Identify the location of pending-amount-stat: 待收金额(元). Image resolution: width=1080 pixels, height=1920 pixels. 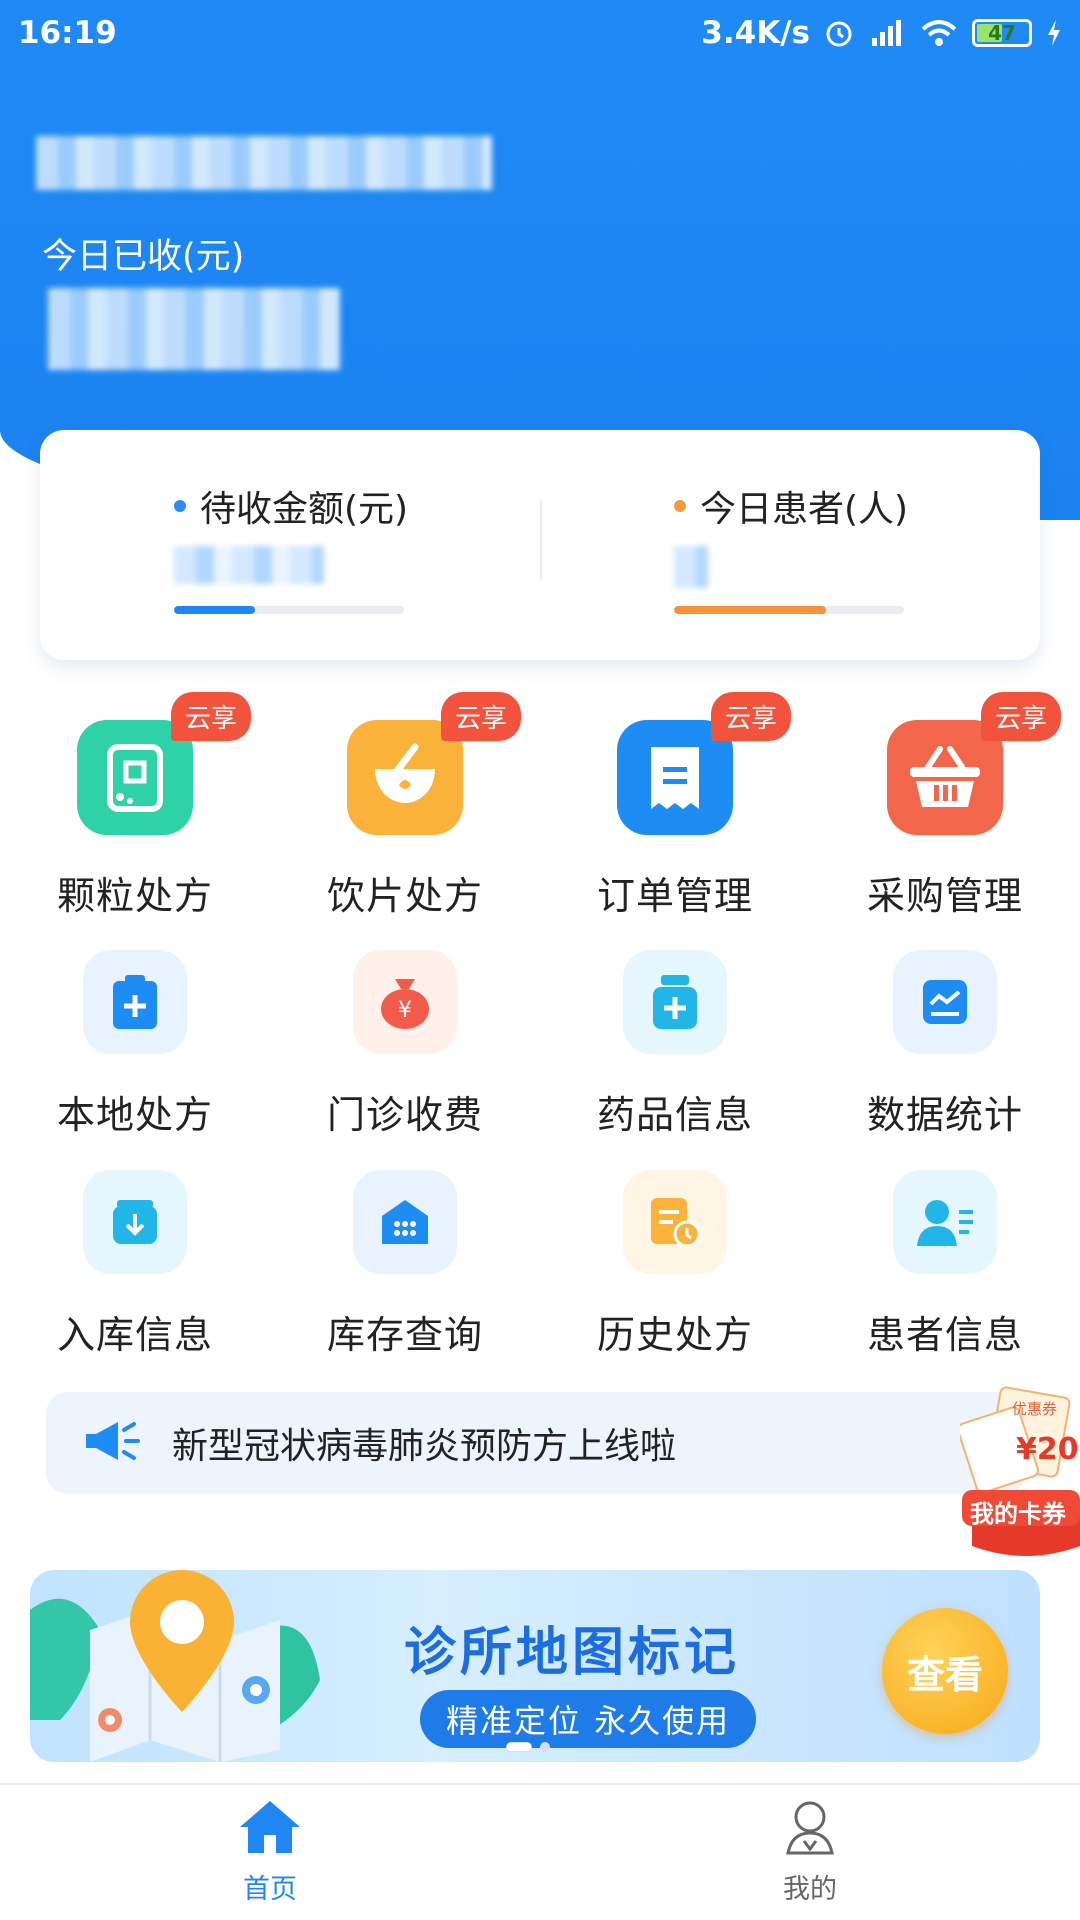
(291, 547).